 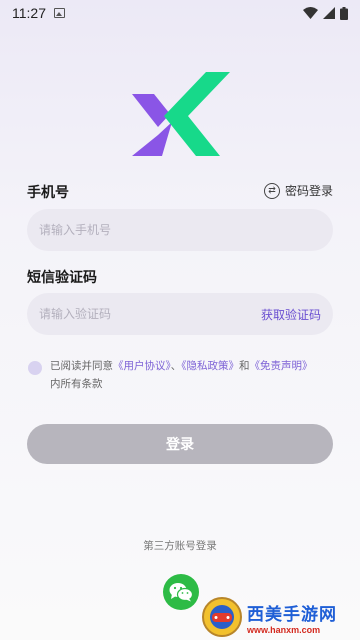 What do you see at coordinates (271, 190) in the screenshot?
I see `swap-icon: ⇄` at bounding box center [271, 190].